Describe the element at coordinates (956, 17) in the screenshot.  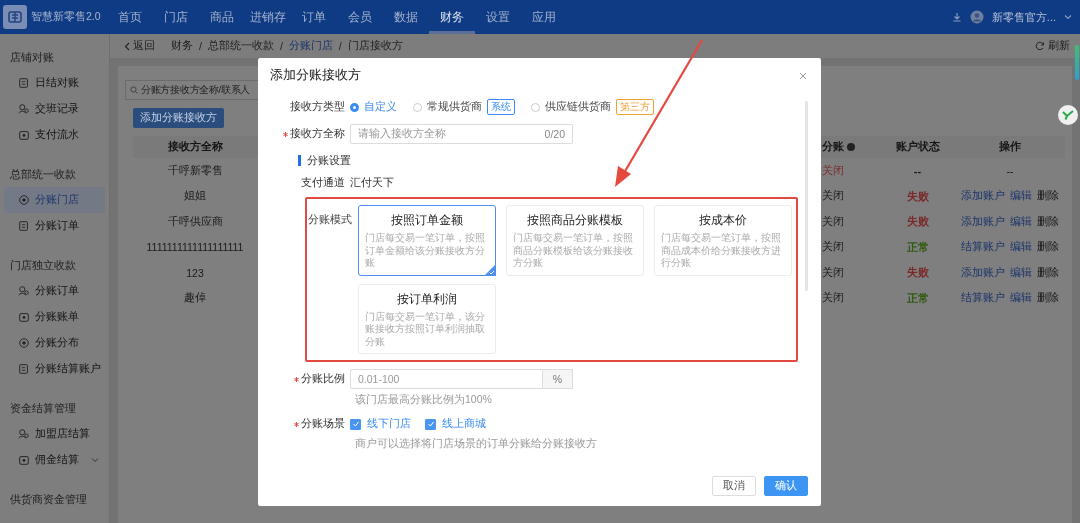
I see `download-icon` at that location.